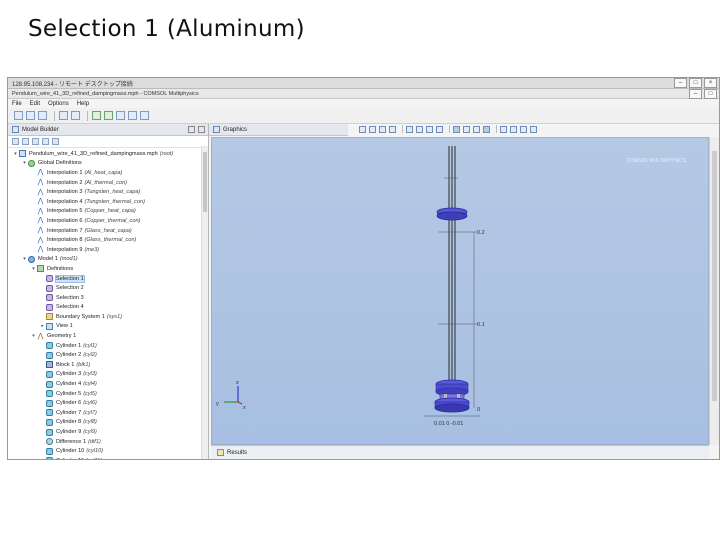 The image size is (720, 540). Describe the element at coordinates (392, 129) in the screenshot. I see `zoom-extents-icon` at that location.